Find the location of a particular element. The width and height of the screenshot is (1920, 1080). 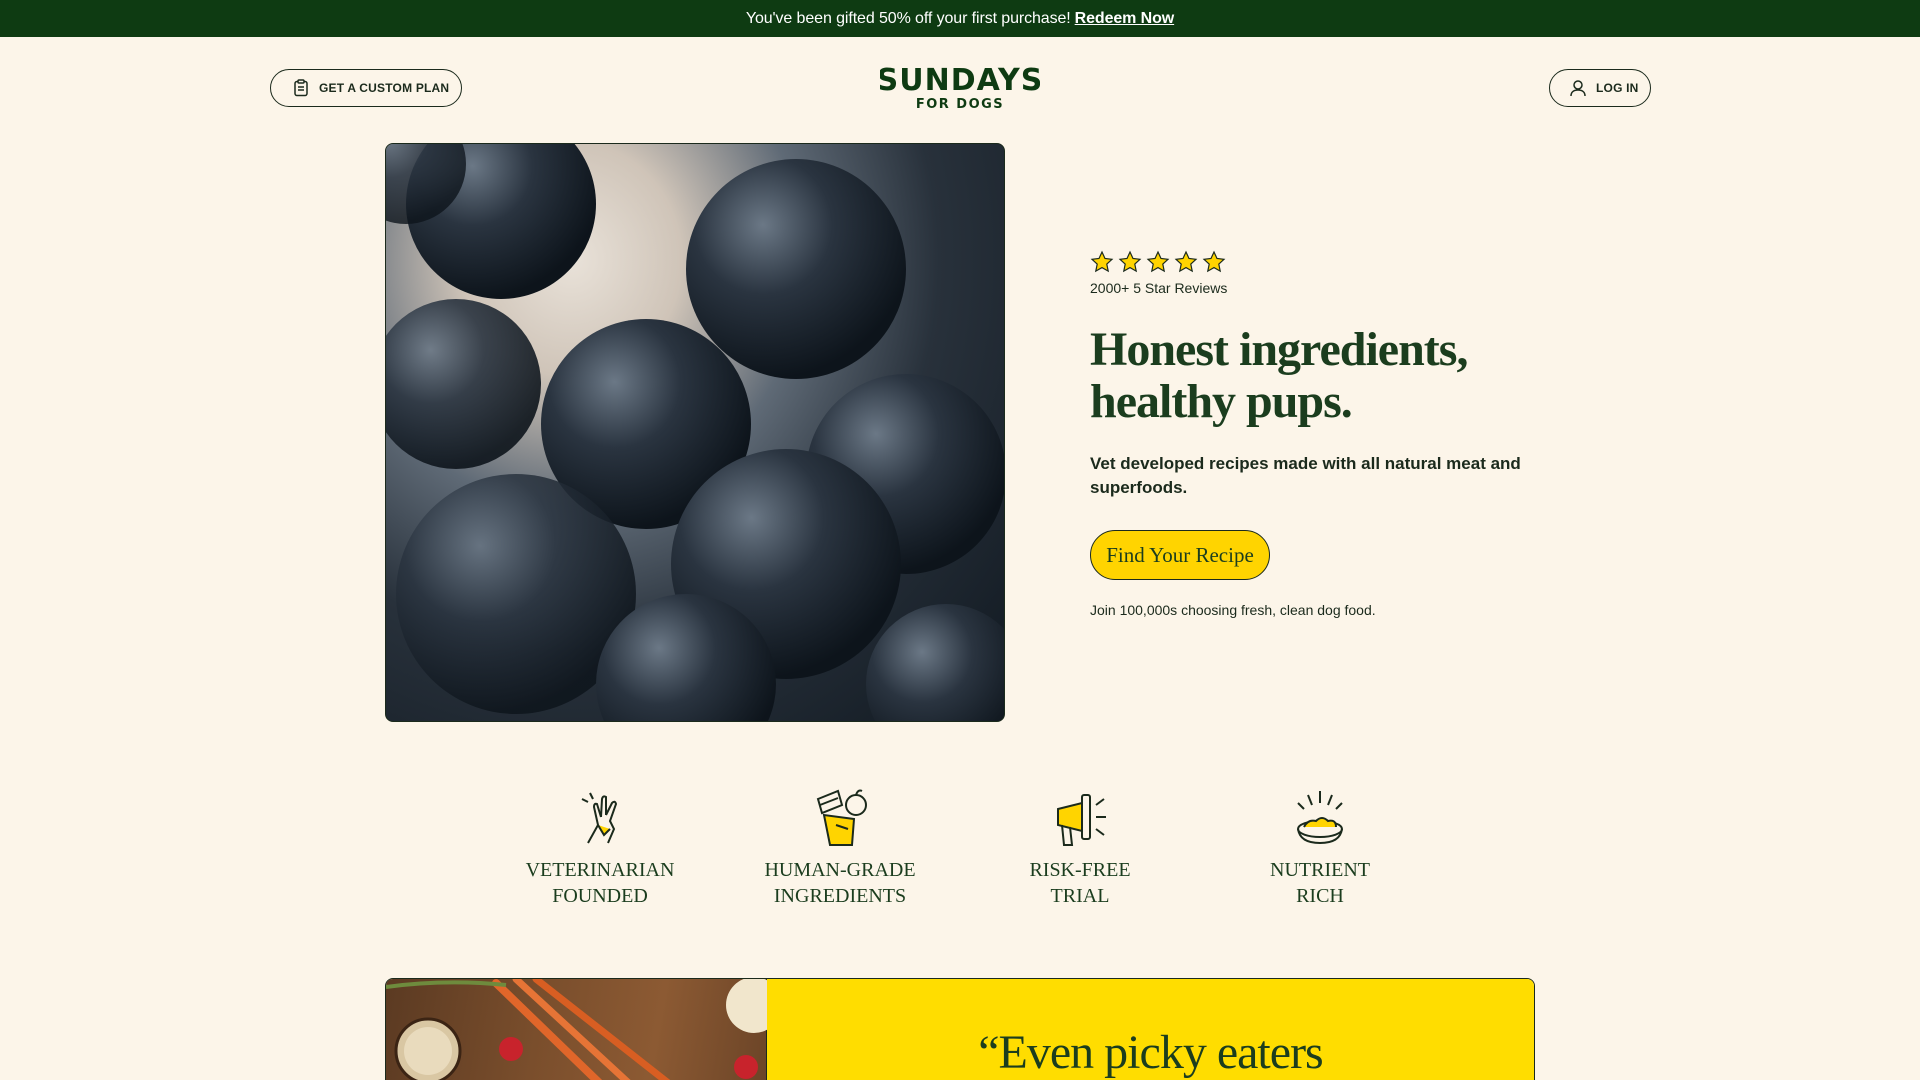

sundays-logo: SUNDAYS FOR DOGS is located at coordinates (960, 88).